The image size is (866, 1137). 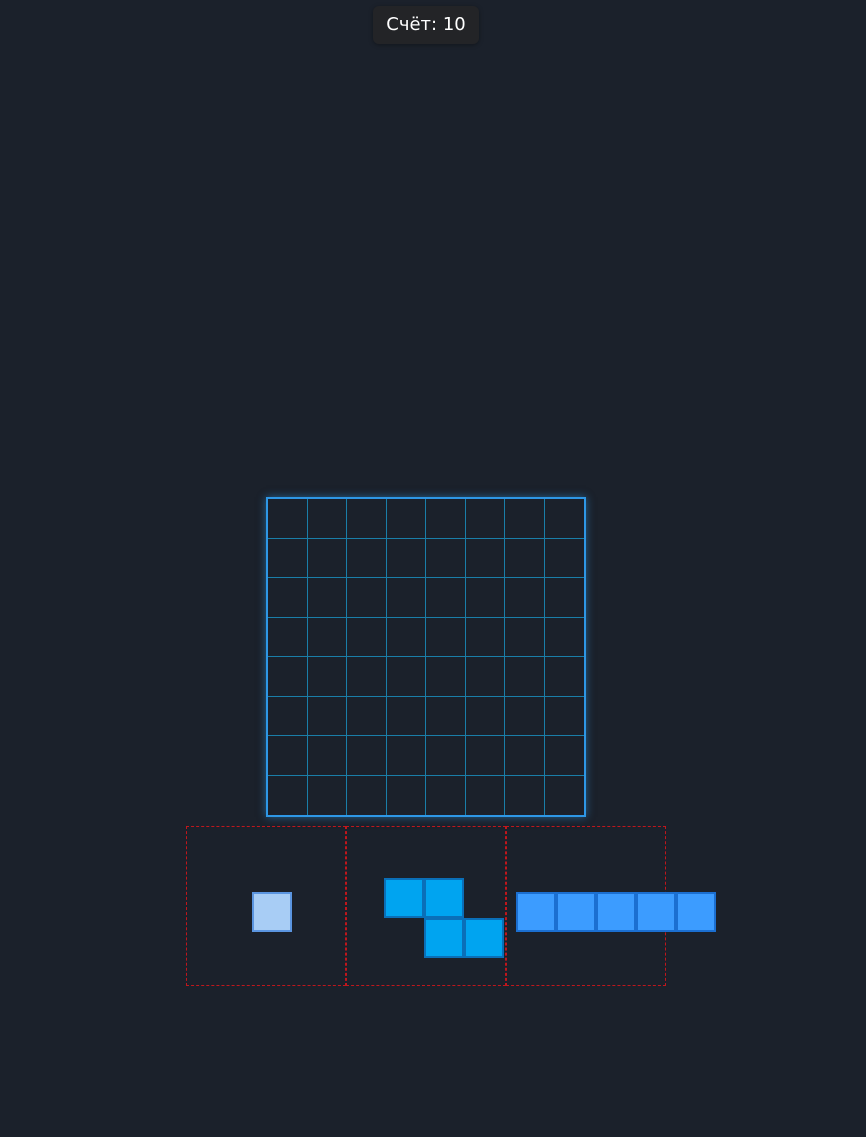 What do you see at coordinates (426, 25) in the screenshot?
I see `score-badge: Счёт: 10` at bounding box center [426, 25].